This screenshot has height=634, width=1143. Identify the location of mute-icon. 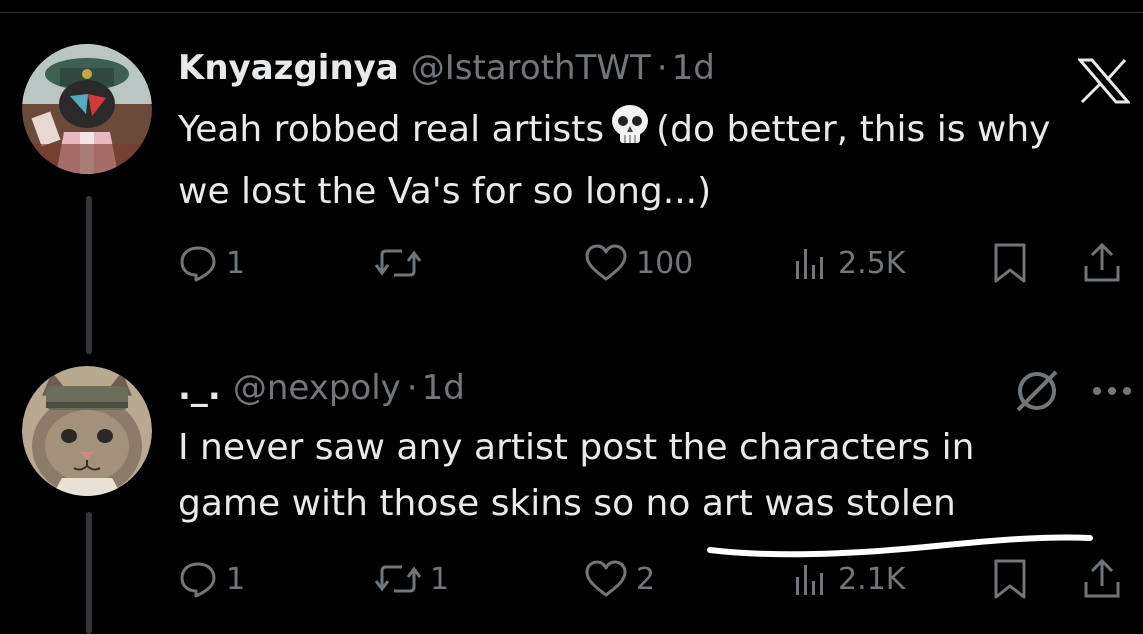
(1037, 393).